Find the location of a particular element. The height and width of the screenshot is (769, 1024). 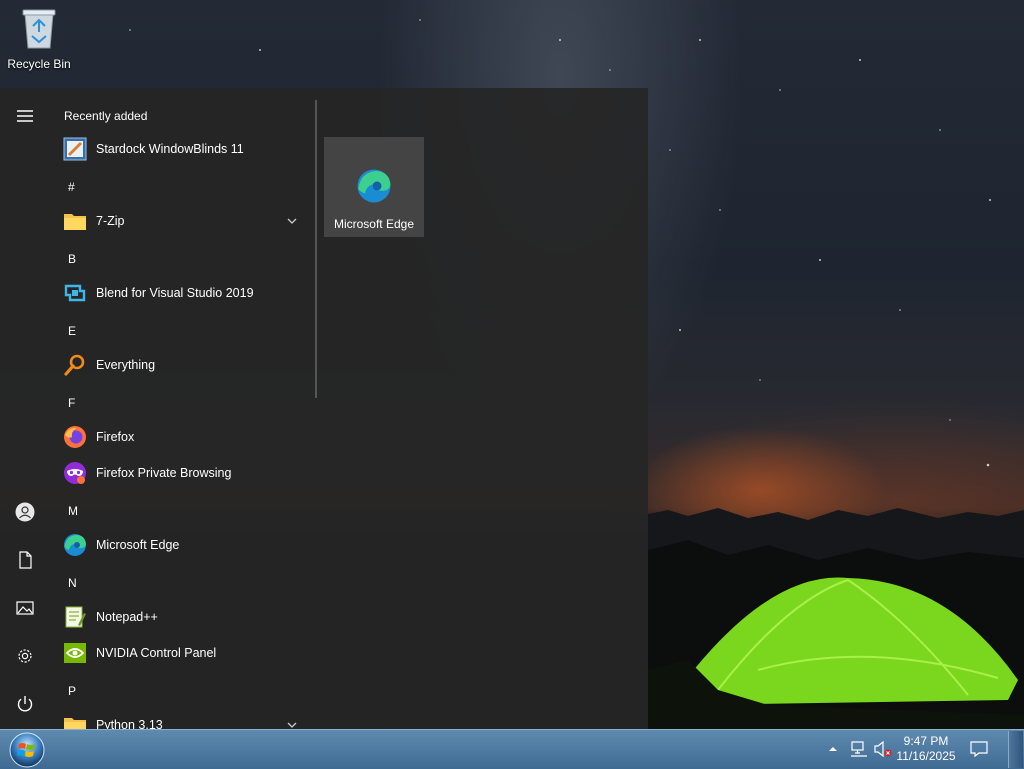

document-icon is located at coordinates (25, 560).